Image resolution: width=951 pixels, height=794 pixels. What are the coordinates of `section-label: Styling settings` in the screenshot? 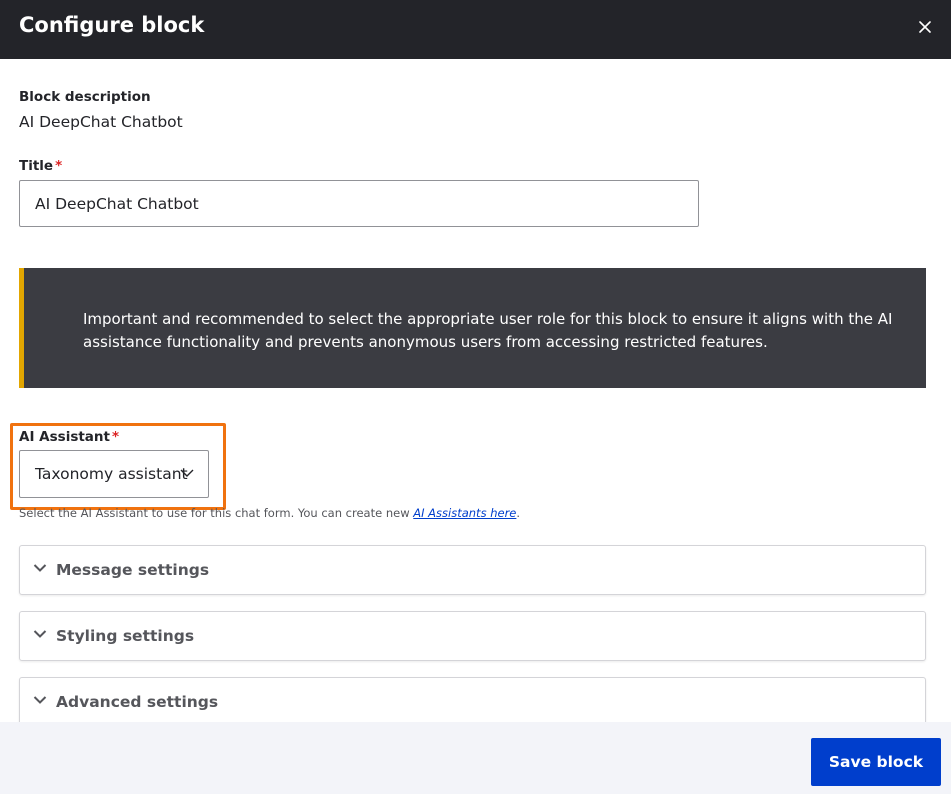 It's located at (125, 636).